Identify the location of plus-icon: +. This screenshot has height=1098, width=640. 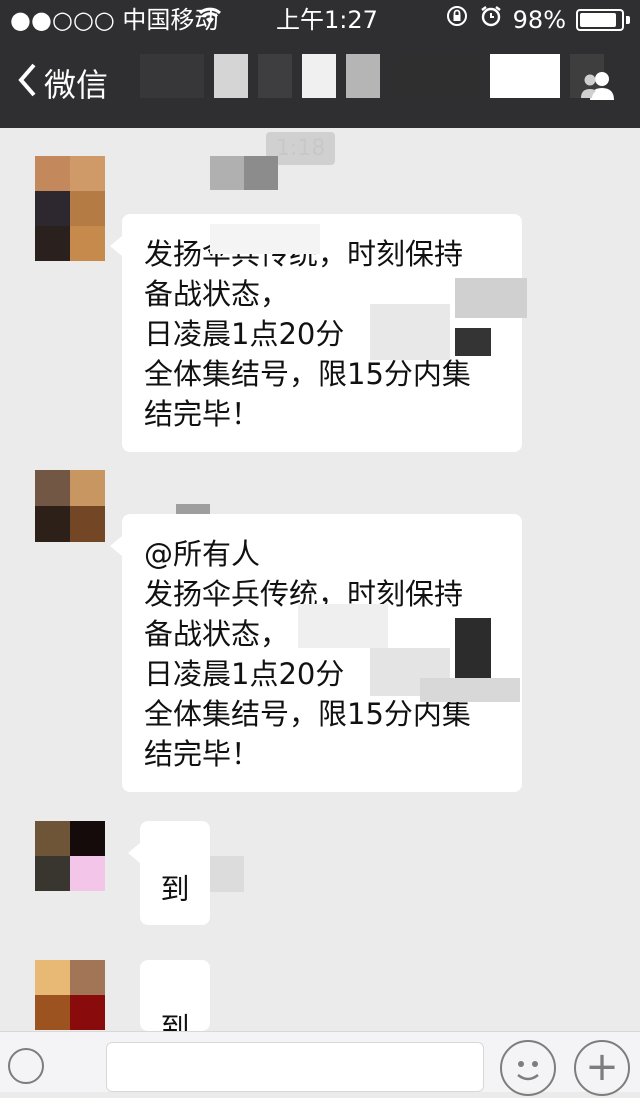
(602, 1068).